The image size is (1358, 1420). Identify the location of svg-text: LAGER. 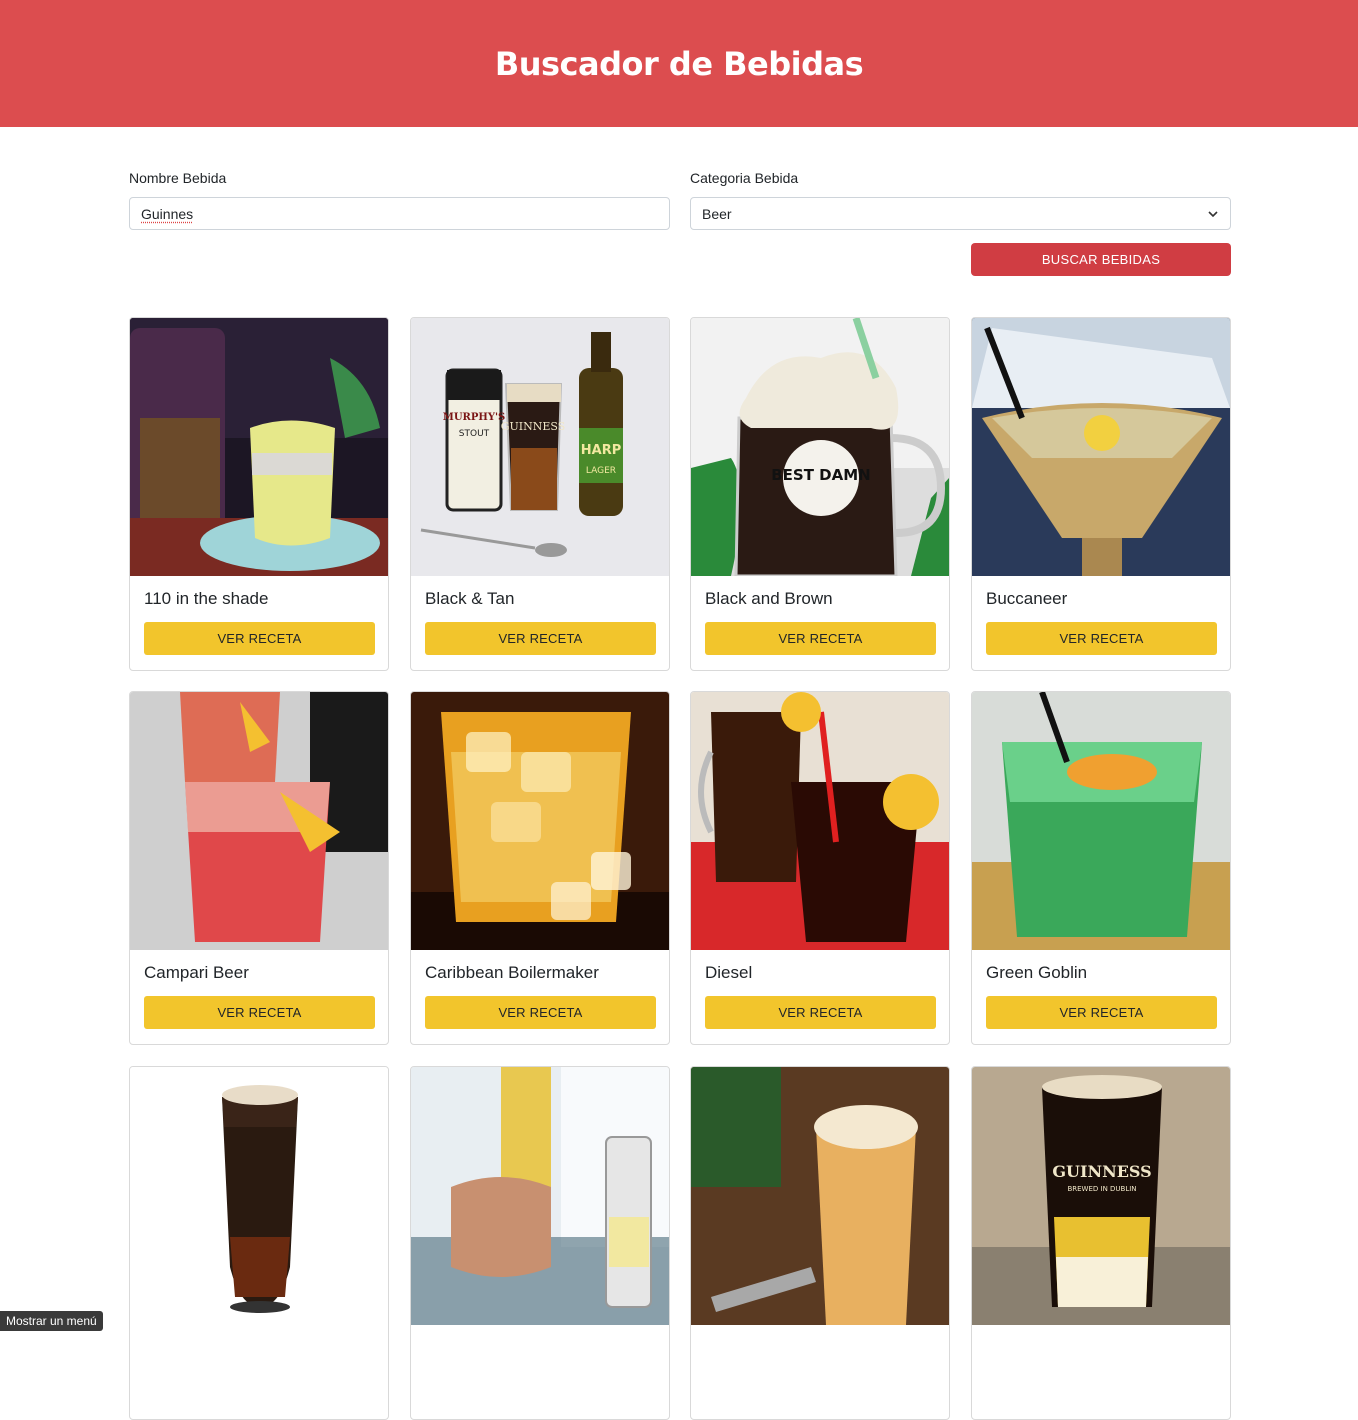
(601, 471).